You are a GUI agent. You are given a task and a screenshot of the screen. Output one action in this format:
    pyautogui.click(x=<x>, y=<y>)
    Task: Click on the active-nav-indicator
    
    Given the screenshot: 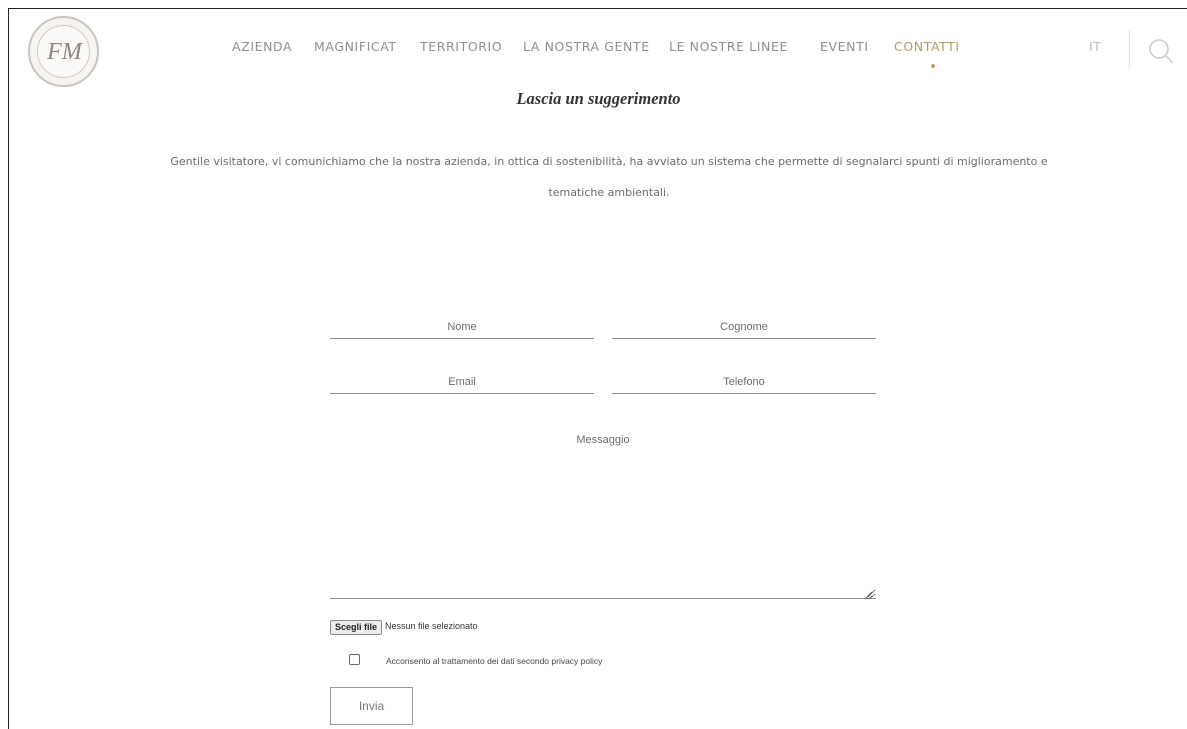 What is the action you would take?
    pyautogui.click(x=933, y=66)
    